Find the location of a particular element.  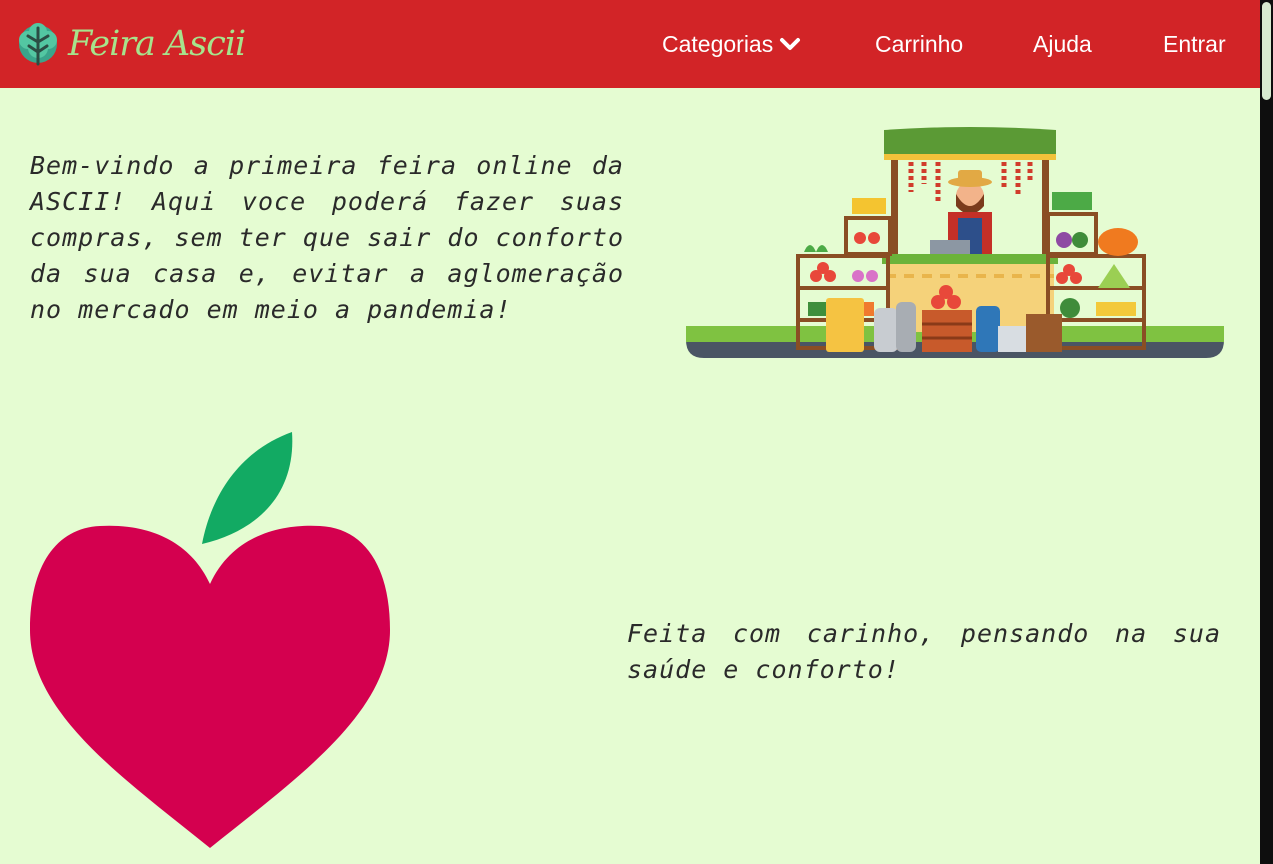

nav-categories-label: Categorias is located at coordinates (718, 44).